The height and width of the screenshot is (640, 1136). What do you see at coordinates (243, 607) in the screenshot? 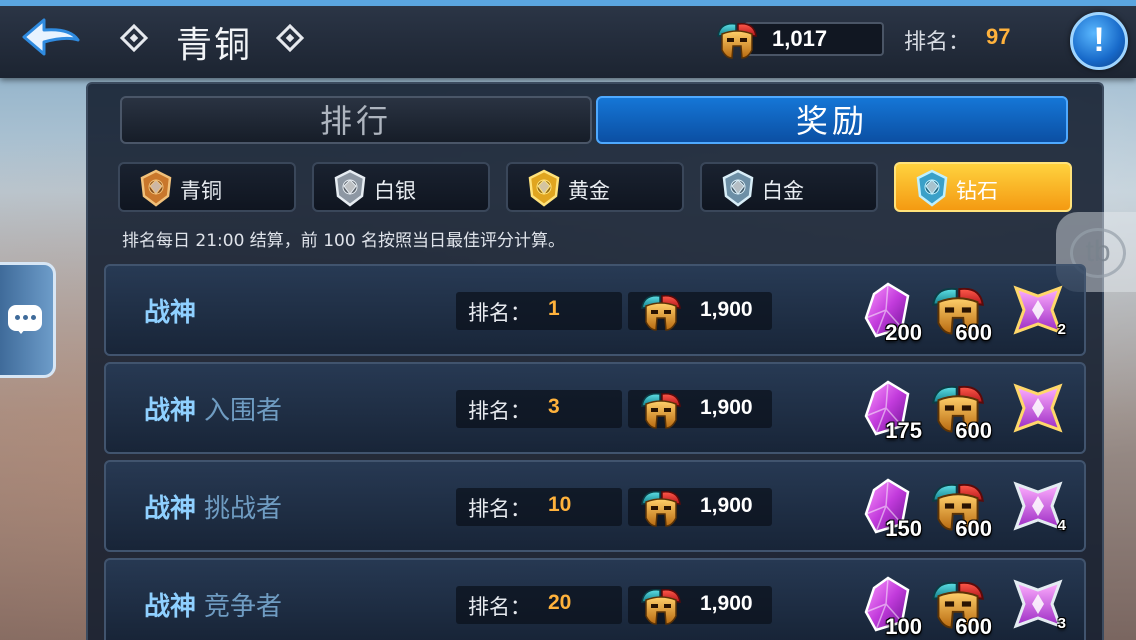
I see `reward-title-sub: 竞争者` at bounding box center [243, 607].